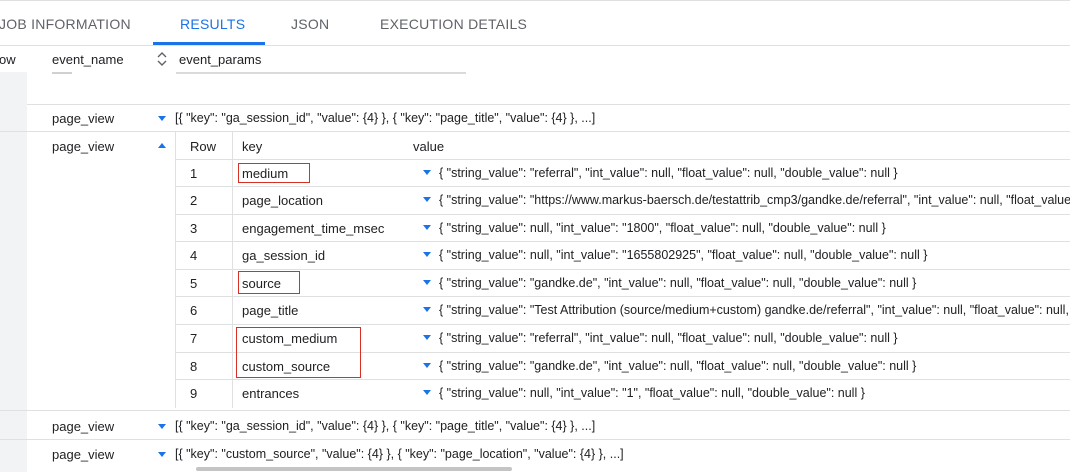 This screenshot has height=472, width=1070. What do you see at coordinates (194, 393) in the screenshot?
I see `nested-row-number: 9` at bounding box center [194, 393].